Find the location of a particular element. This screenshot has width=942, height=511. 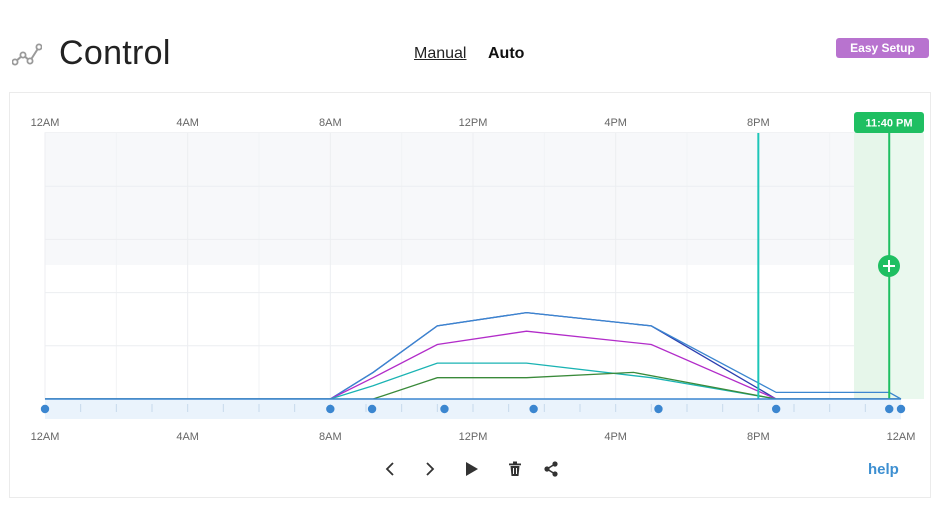

top-axis-labels: 12AM 4AM 8AM 12PM 4PM 8PM is located at coordinates (400, 123).